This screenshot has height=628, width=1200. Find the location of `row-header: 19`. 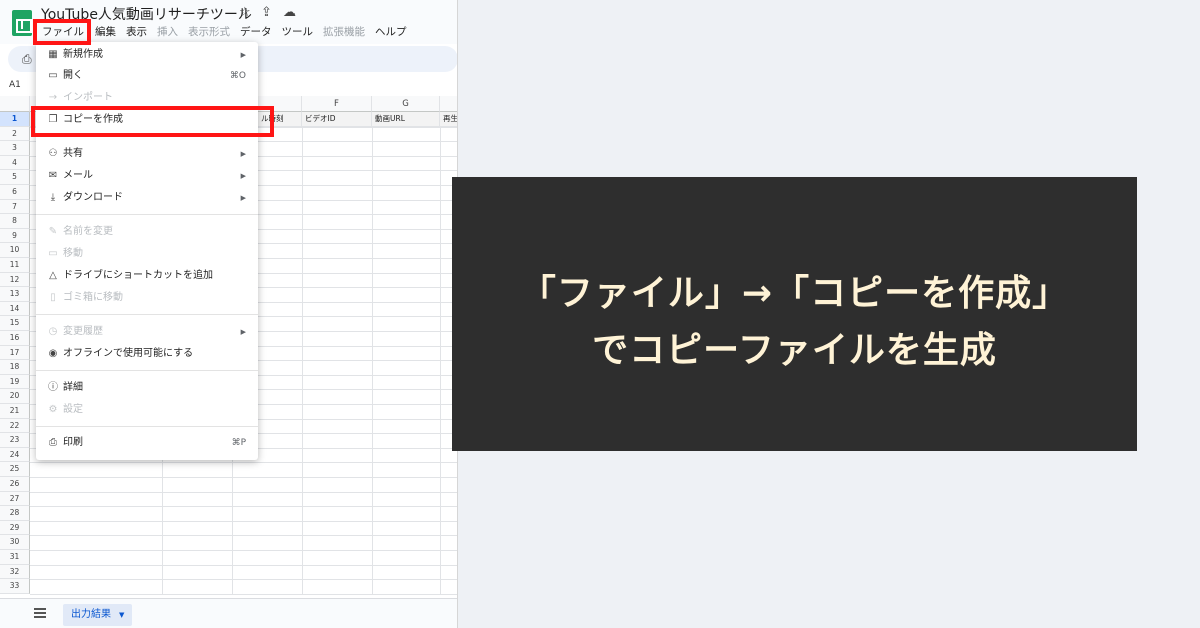

row-header: 19 is located at coordinates (15, 382).